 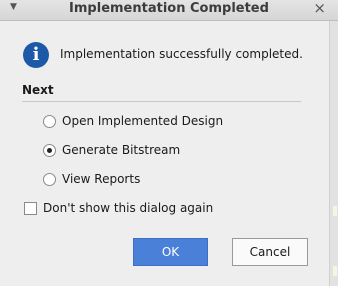 I want to click on window-title: Implementation Completed, so click(x=169, y=8).